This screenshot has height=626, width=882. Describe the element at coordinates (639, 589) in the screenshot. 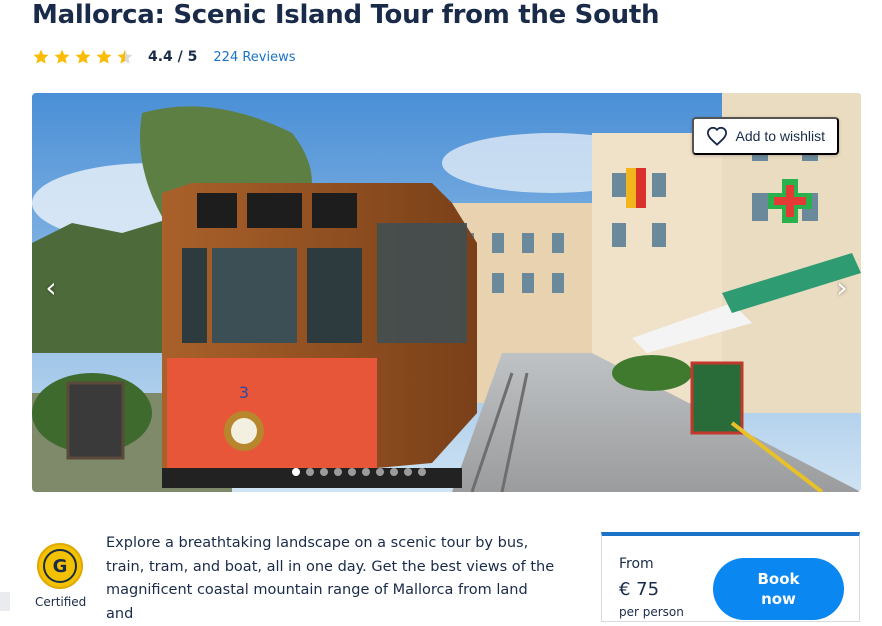

I see `price-value: € 75` at that location.